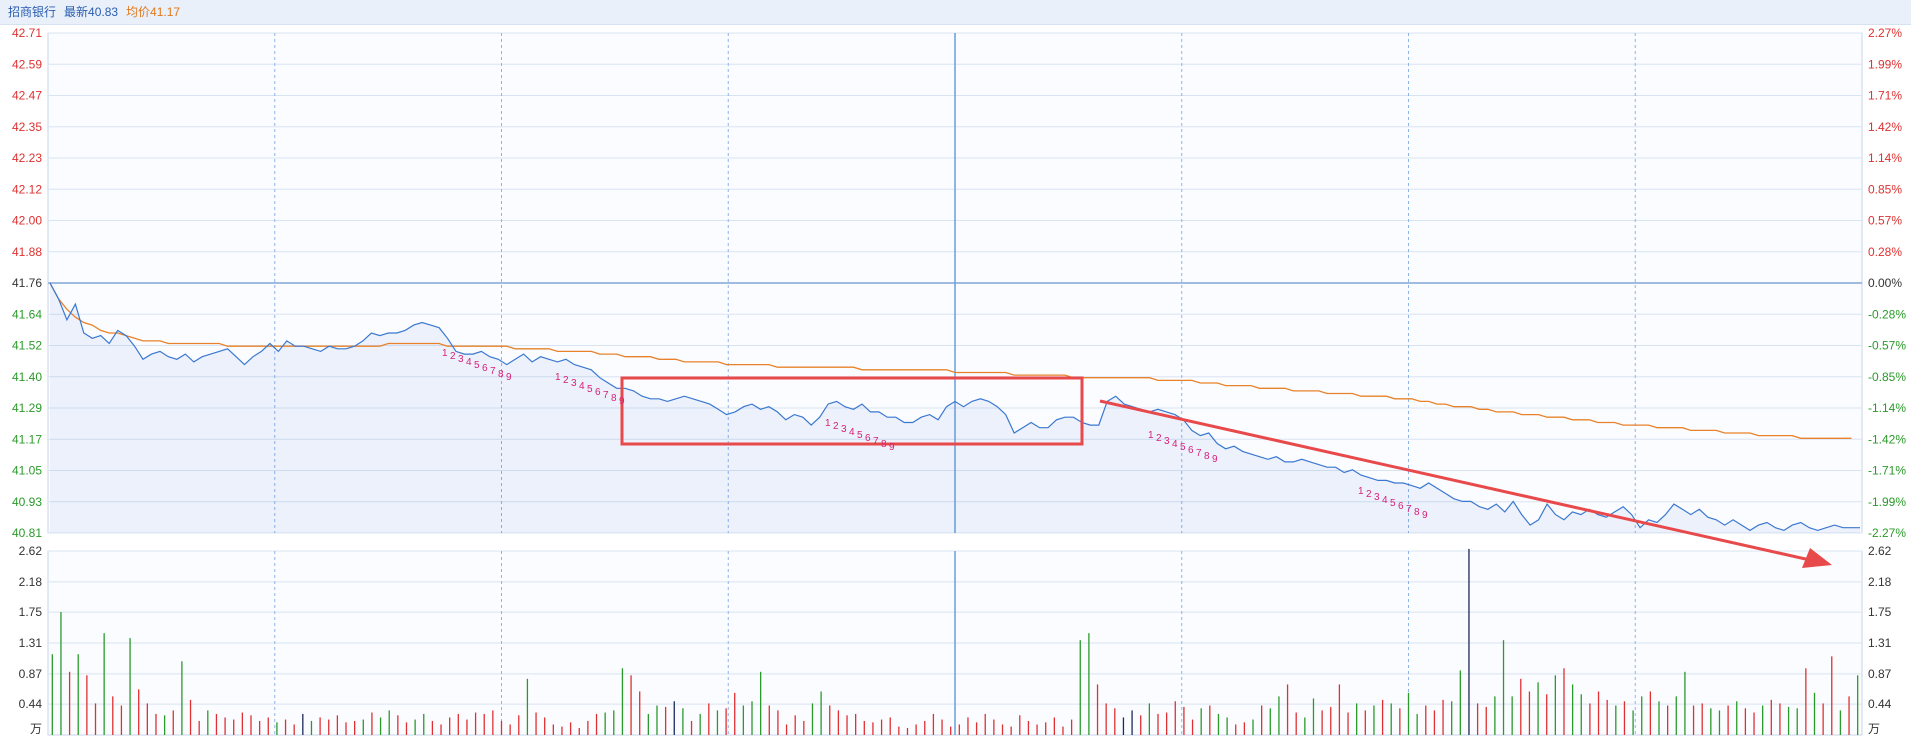 Image resolution: width=1911 pixels, height=745 pixels. I want to click on price-tick-label: 41.88, so click(27, 252).